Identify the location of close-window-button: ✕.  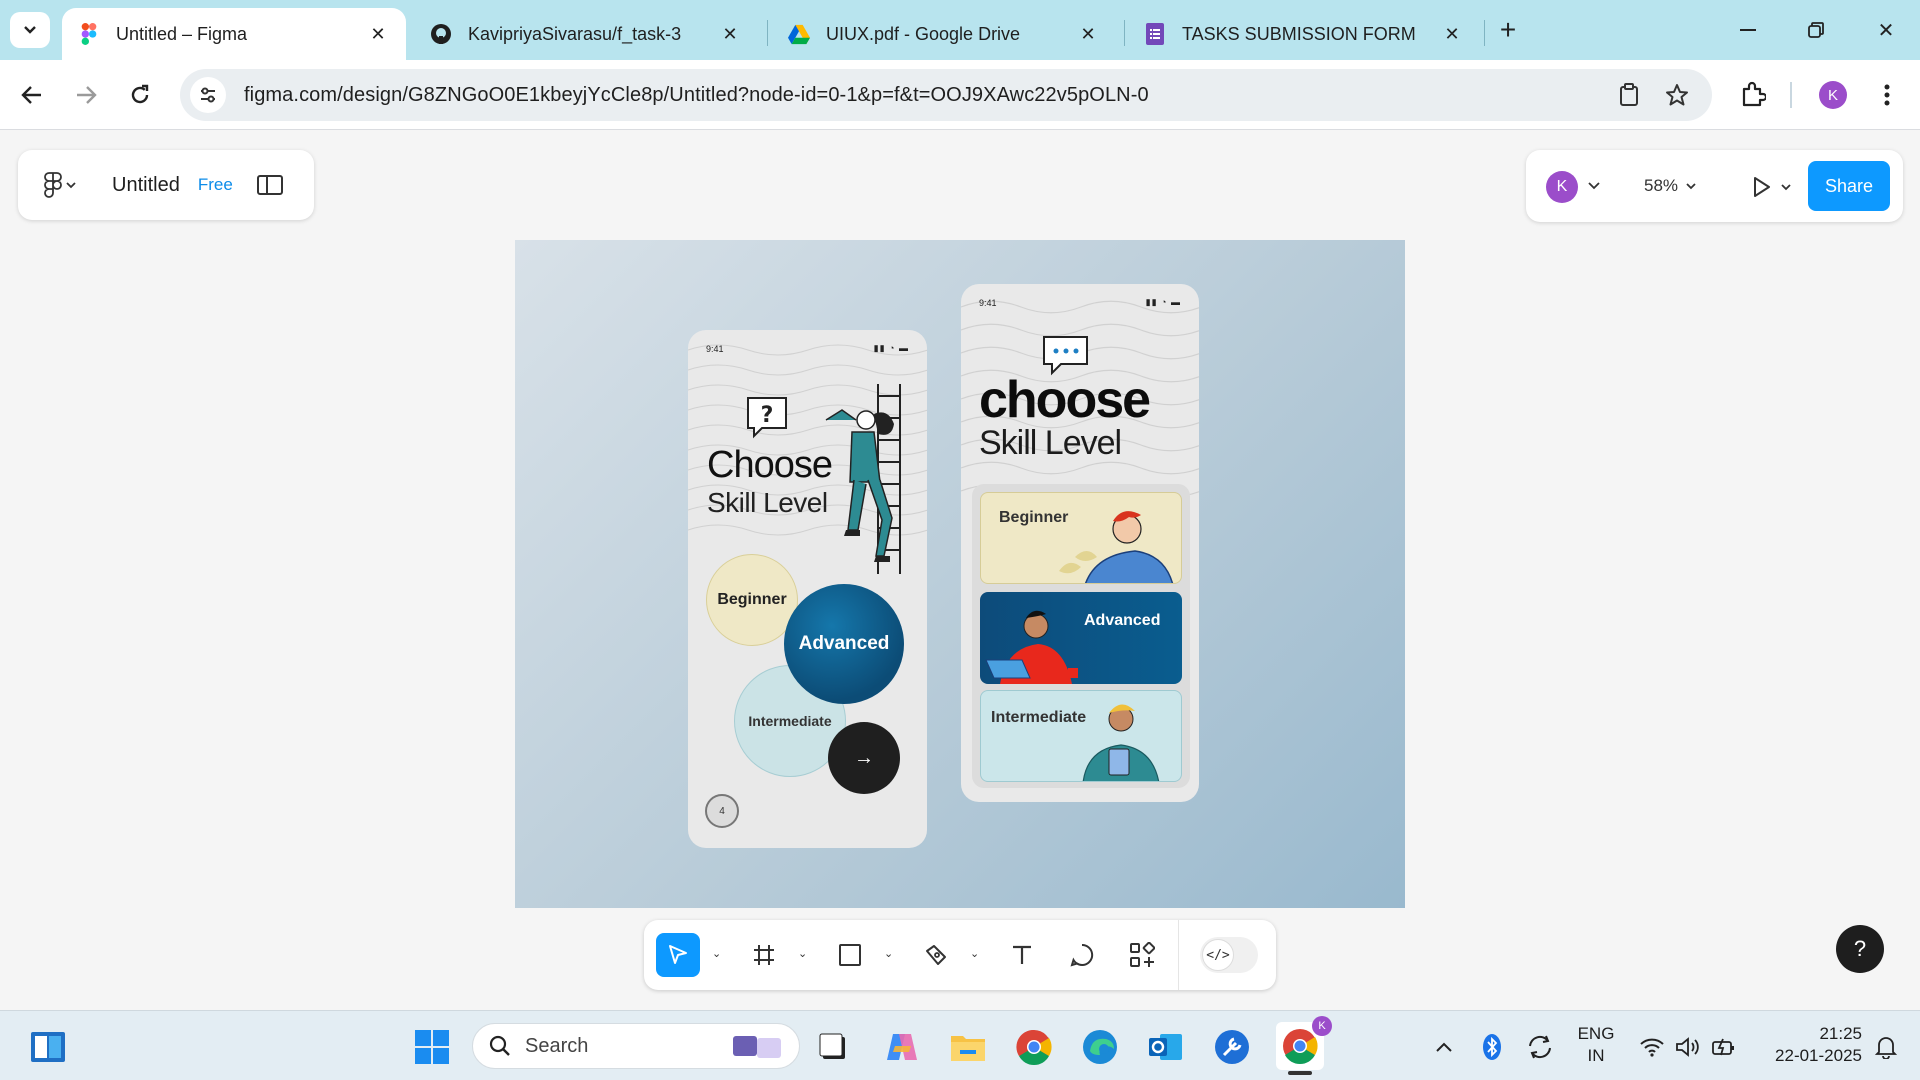
(1886, 30).